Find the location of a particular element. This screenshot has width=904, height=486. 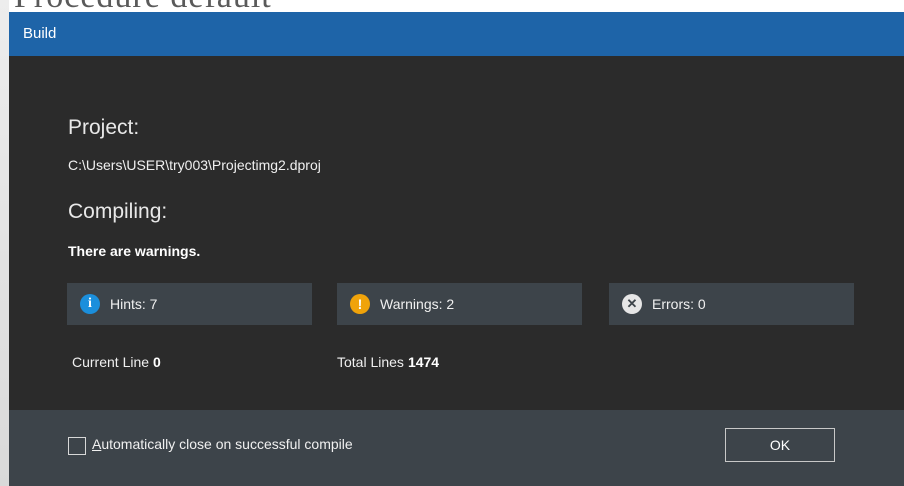

total-lines-value: 1474 is located at coordinates (423, 362).